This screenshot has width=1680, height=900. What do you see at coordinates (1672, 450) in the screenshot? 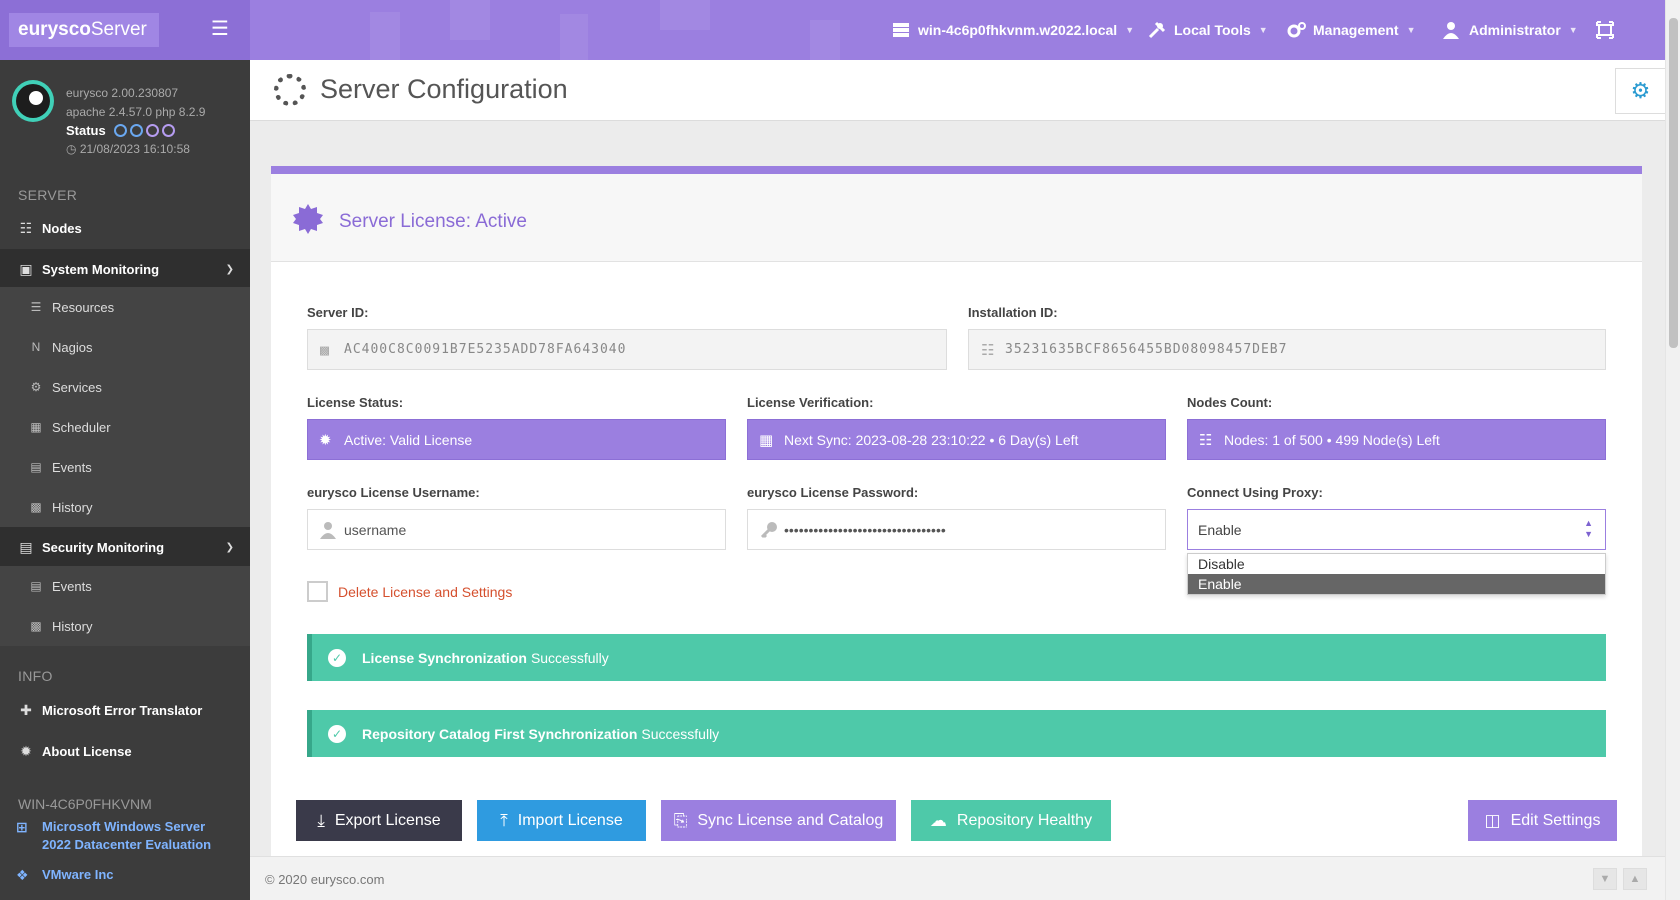
I see `page-scrollbar` at bounding box center [1672, 450].